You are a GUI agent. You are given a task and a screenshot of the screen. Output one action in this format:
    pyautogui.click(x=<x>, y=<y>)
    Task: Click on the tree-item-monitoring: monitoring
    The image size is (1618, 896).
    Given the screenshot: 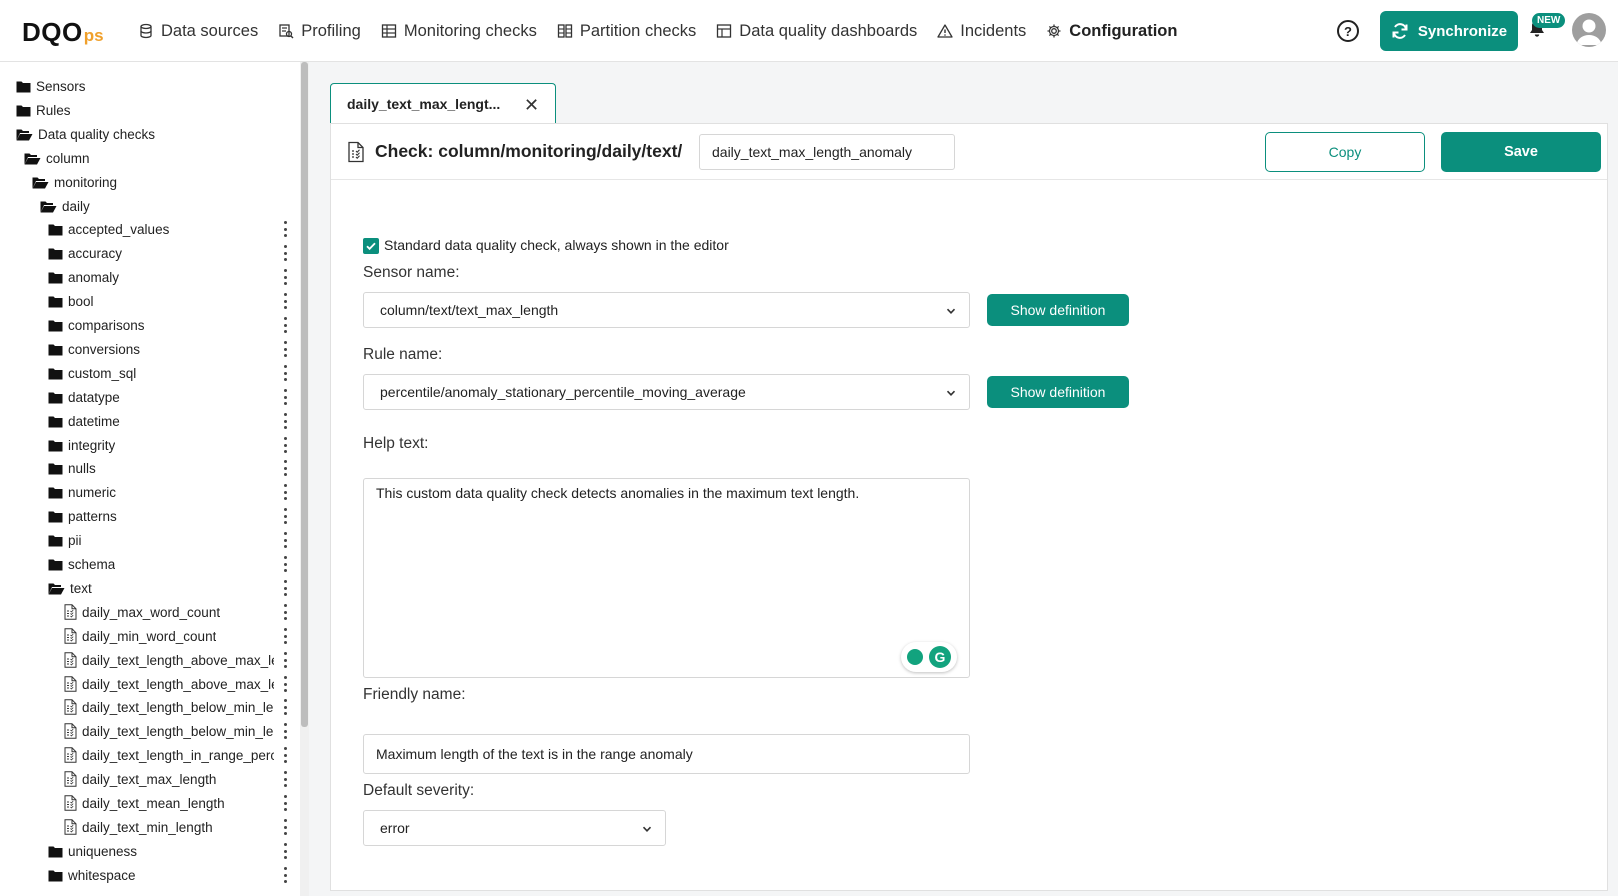 What is the action you would take?
    pyautogui.click(x=74, y=182)
    